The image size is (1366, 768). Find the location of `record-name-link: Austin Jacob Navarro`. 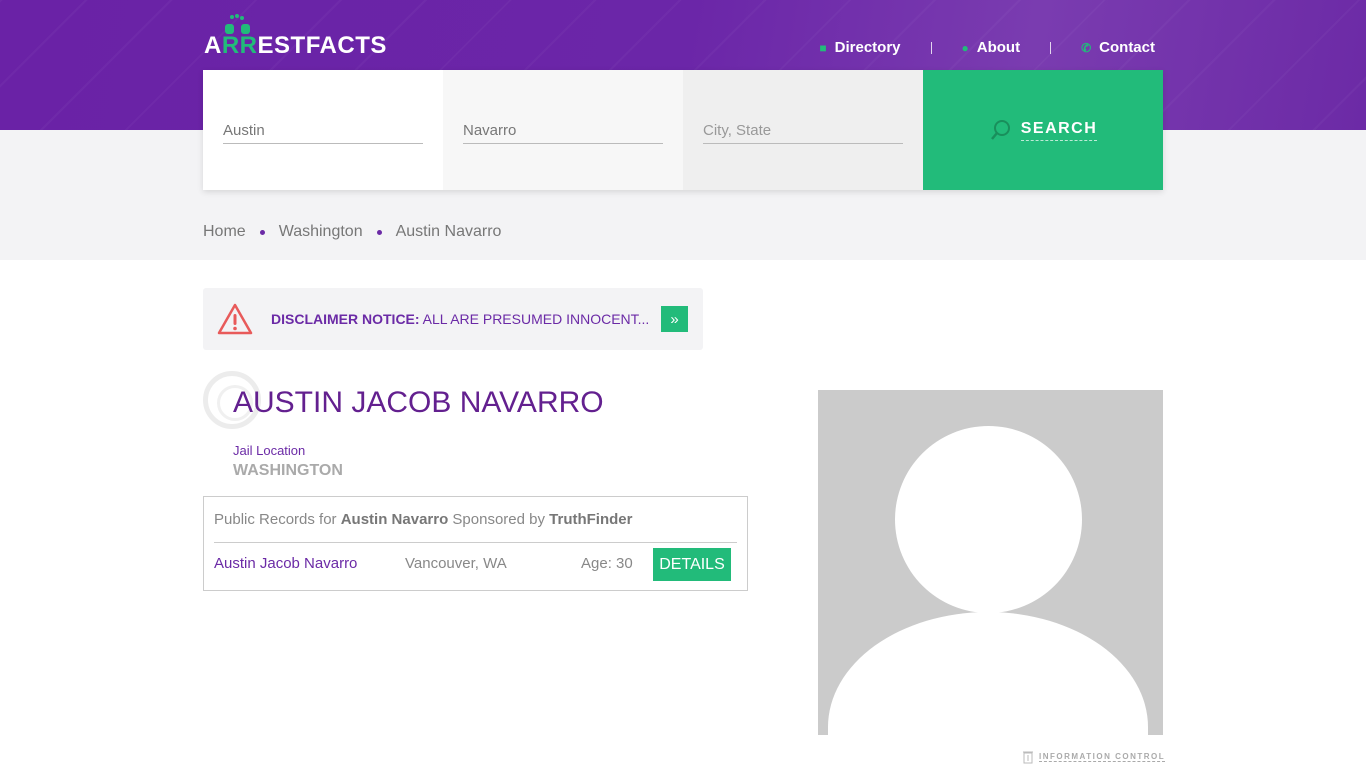

record-name-link: Austin Jacob Navarro is located at coordinates (285, 563).